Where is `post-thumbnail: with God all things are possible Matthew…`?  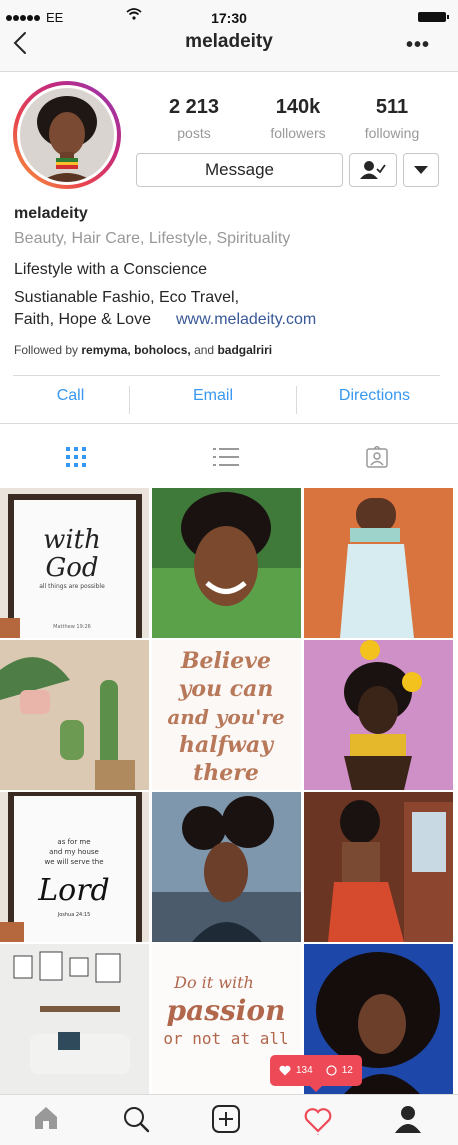
post-thumbnail: with God all things are possible Matthew… is located at coordinates (74, 563).